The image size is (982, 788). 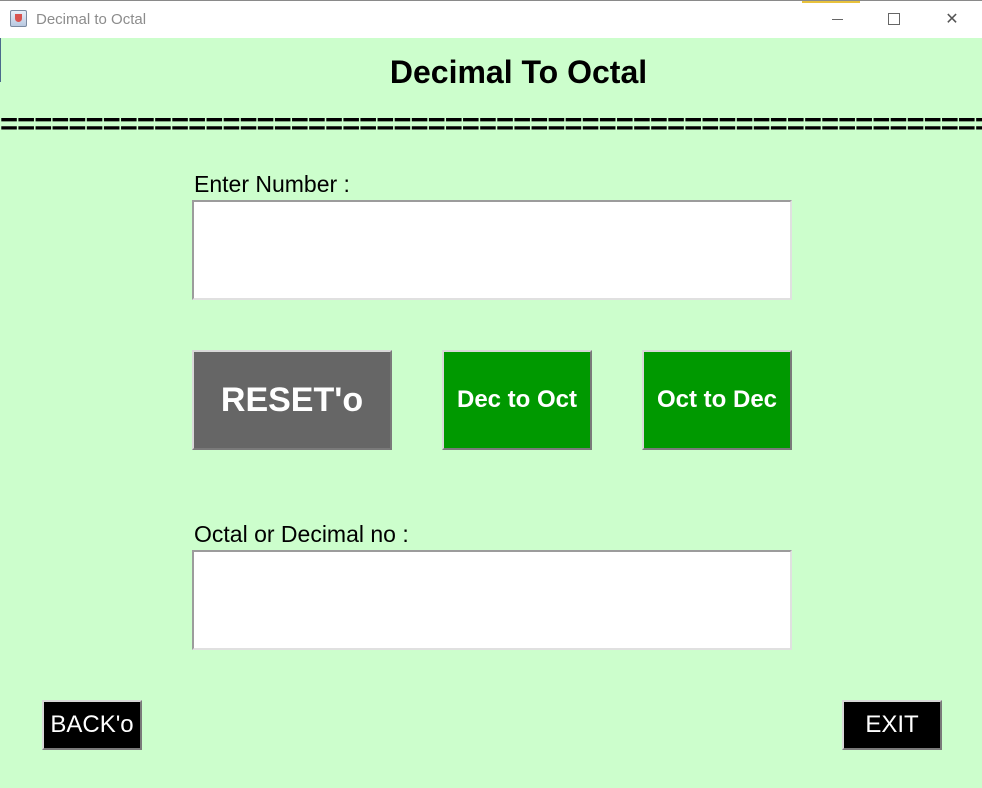 What do you see at coordinates (272, 184) in the screenshot?
I see `input-label: Enter Number :` at bounding box center [272, 184].